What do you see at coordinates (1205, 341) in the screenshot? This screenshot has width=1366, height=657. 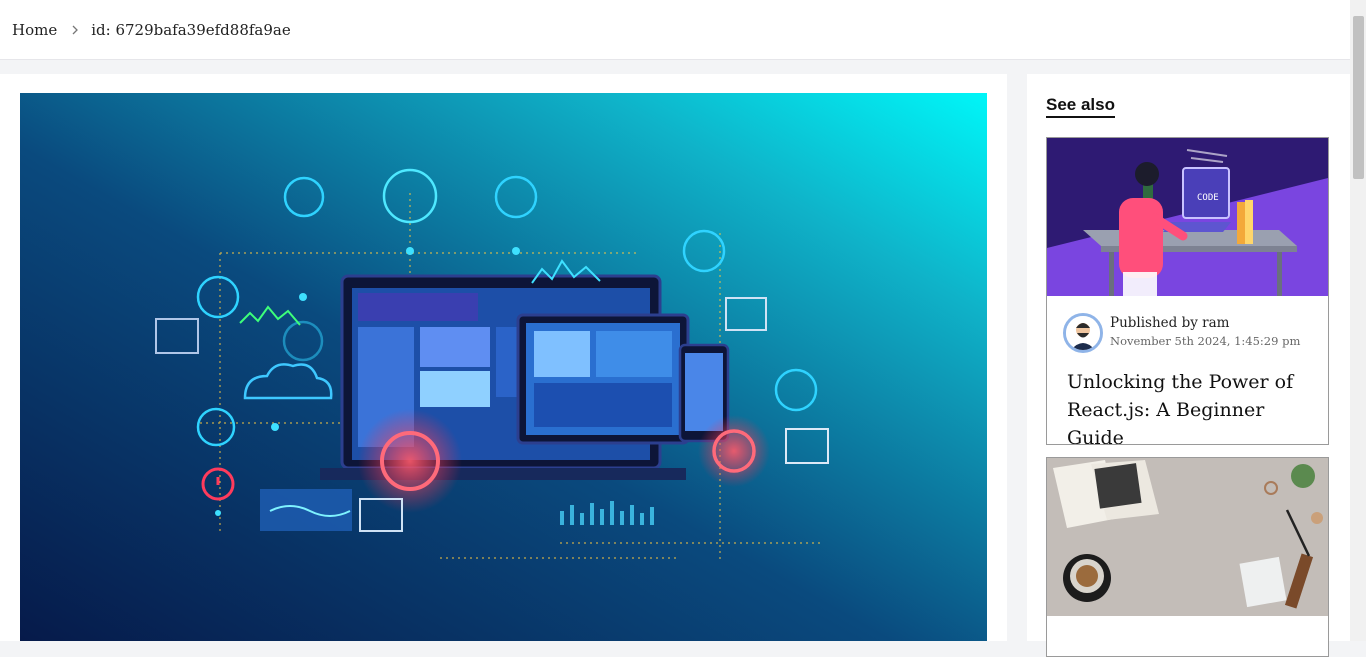 I see `article-date: November 5th 2024, 1:45:29 pm` at bounding box center [1205, 341].